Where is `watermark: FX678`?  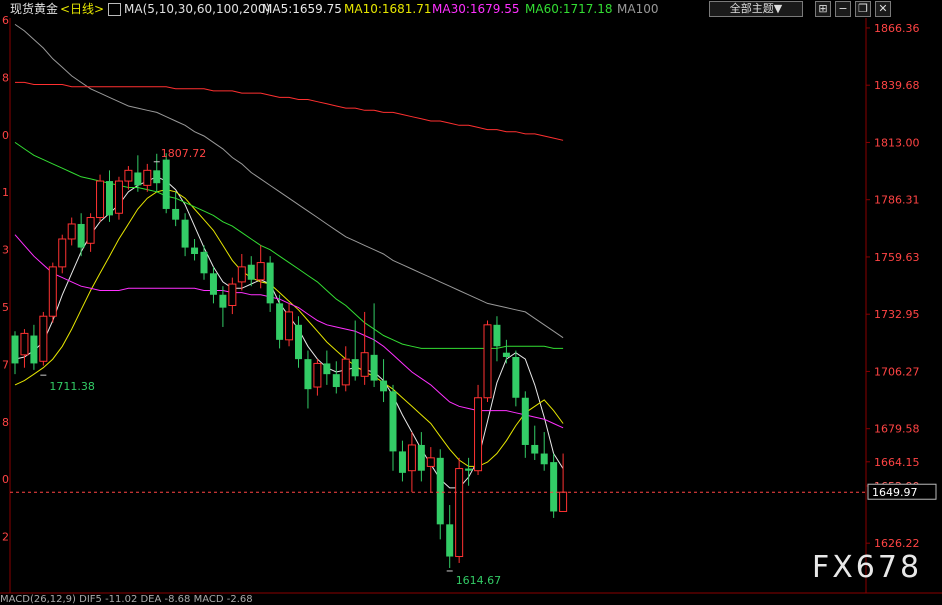 watermark: FX678 is located at coordinates (867, 567).